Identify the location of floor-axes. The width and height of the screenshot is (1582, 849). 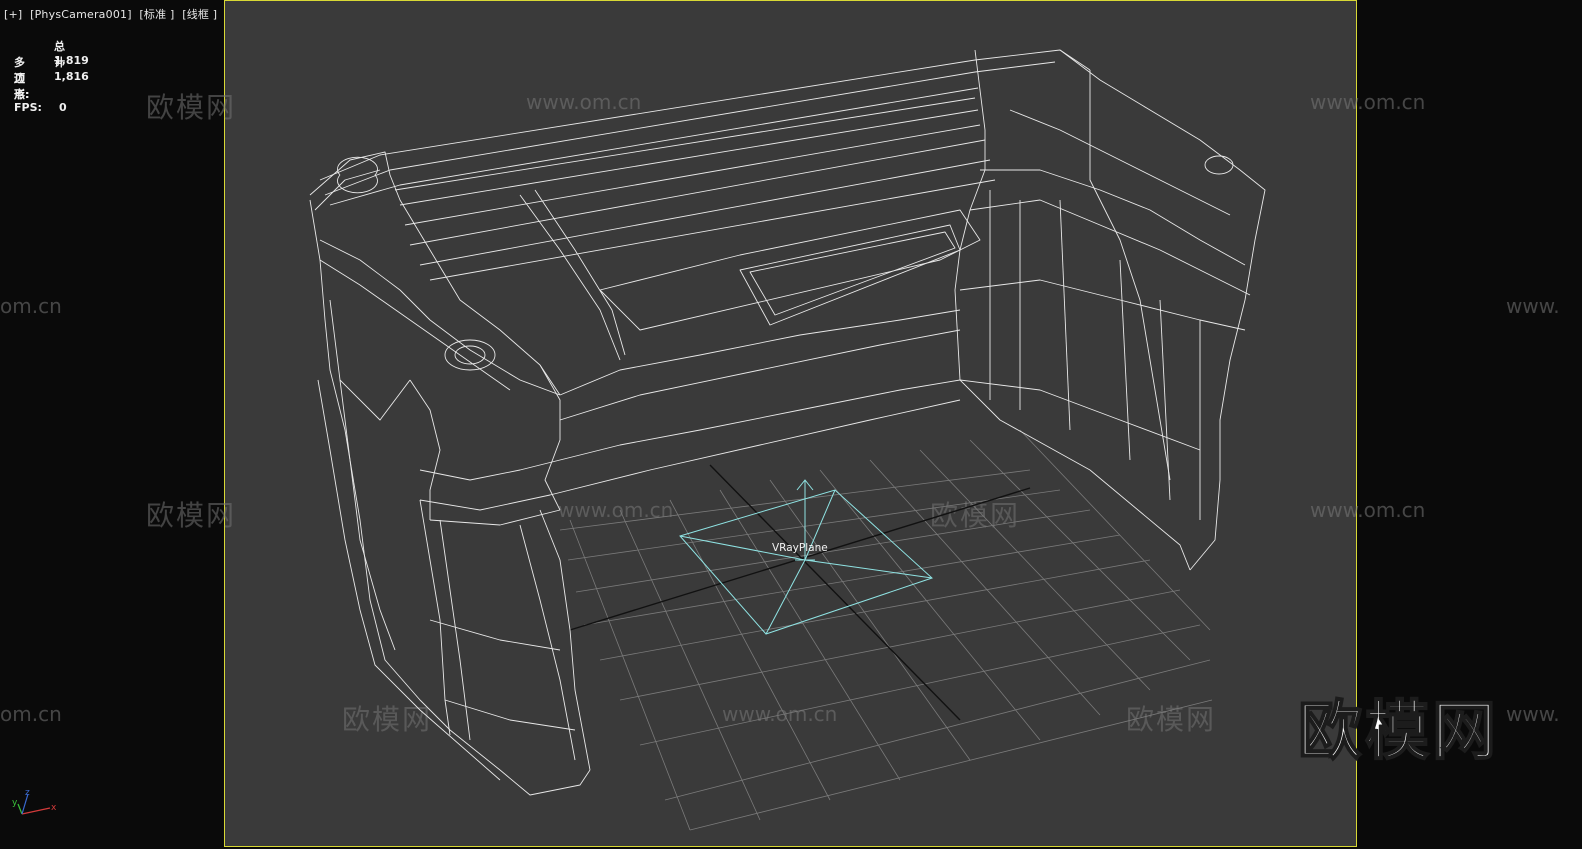
(800, 592).